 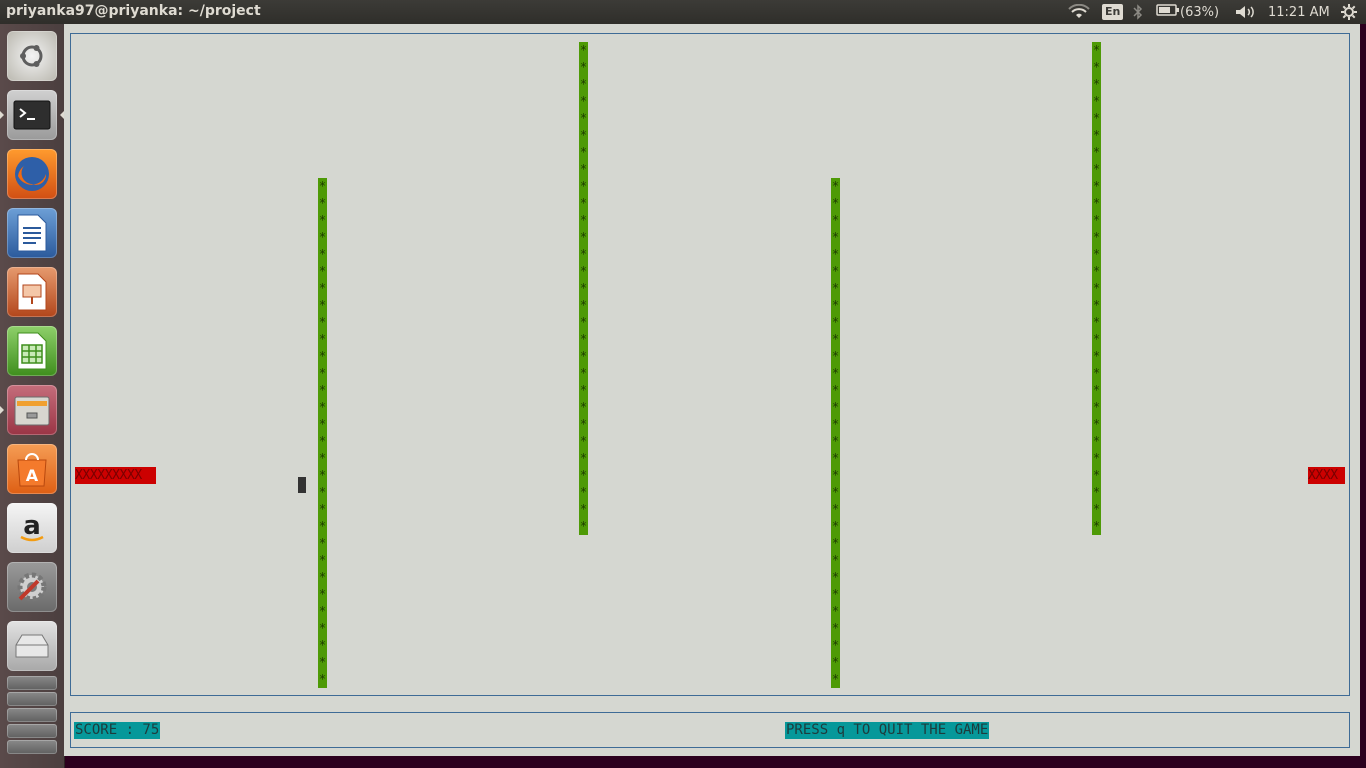 What do you see at coordinates (1138, 12) in the screenshot?
I see `bluetooth-icon` at bounding box center [1138, 12].